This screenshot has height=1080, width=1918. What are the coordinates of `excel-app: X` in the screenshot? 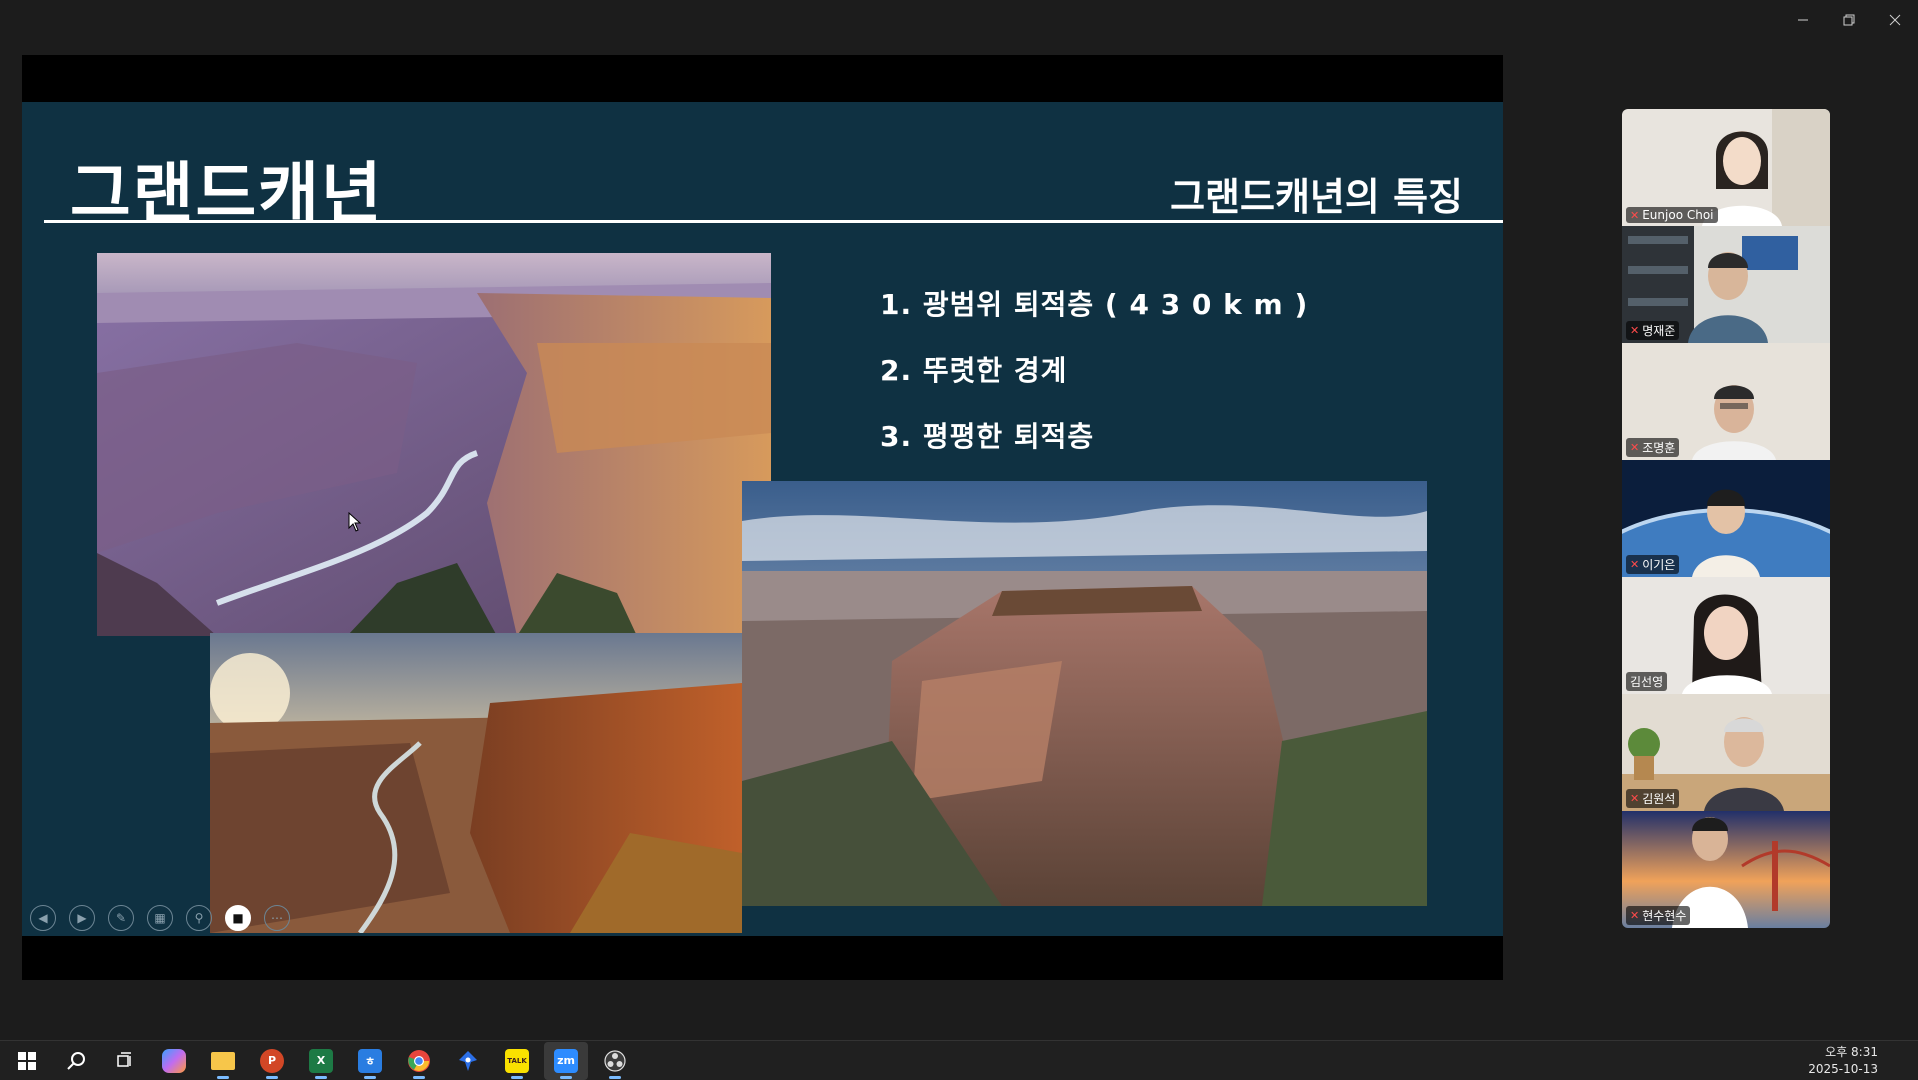 It's located at (321, 1061).